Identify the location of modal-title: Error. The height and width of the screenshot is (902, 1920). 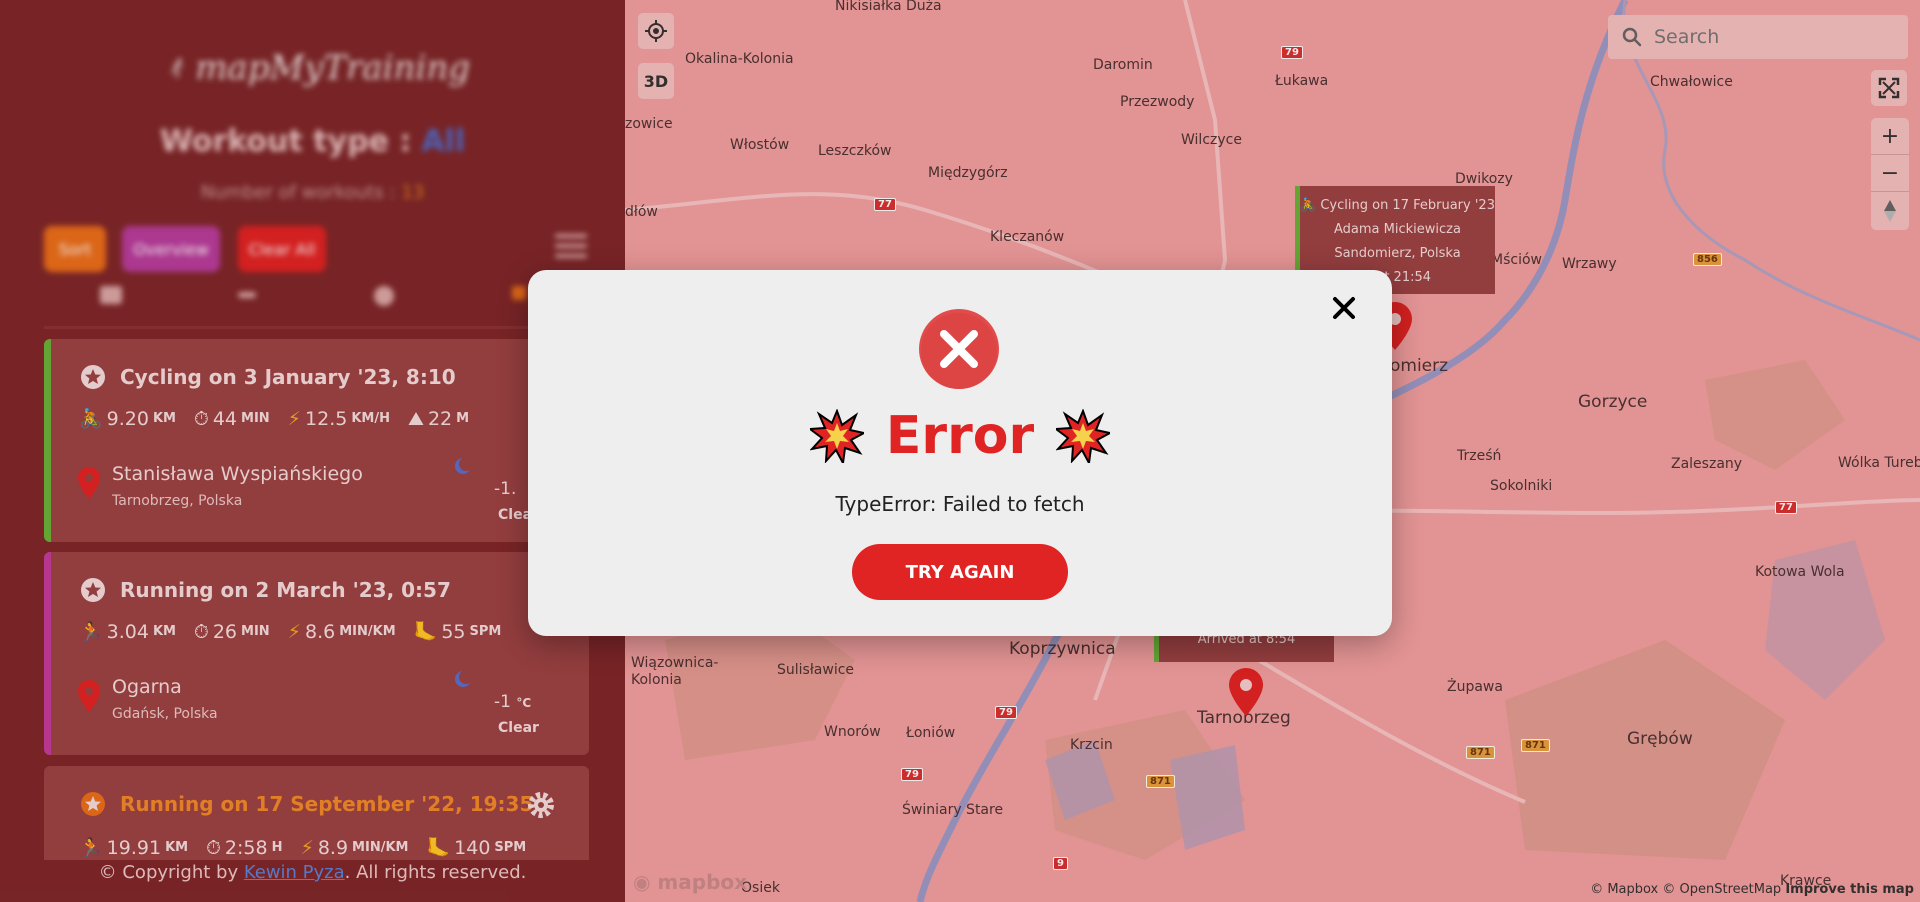
(960, 436).